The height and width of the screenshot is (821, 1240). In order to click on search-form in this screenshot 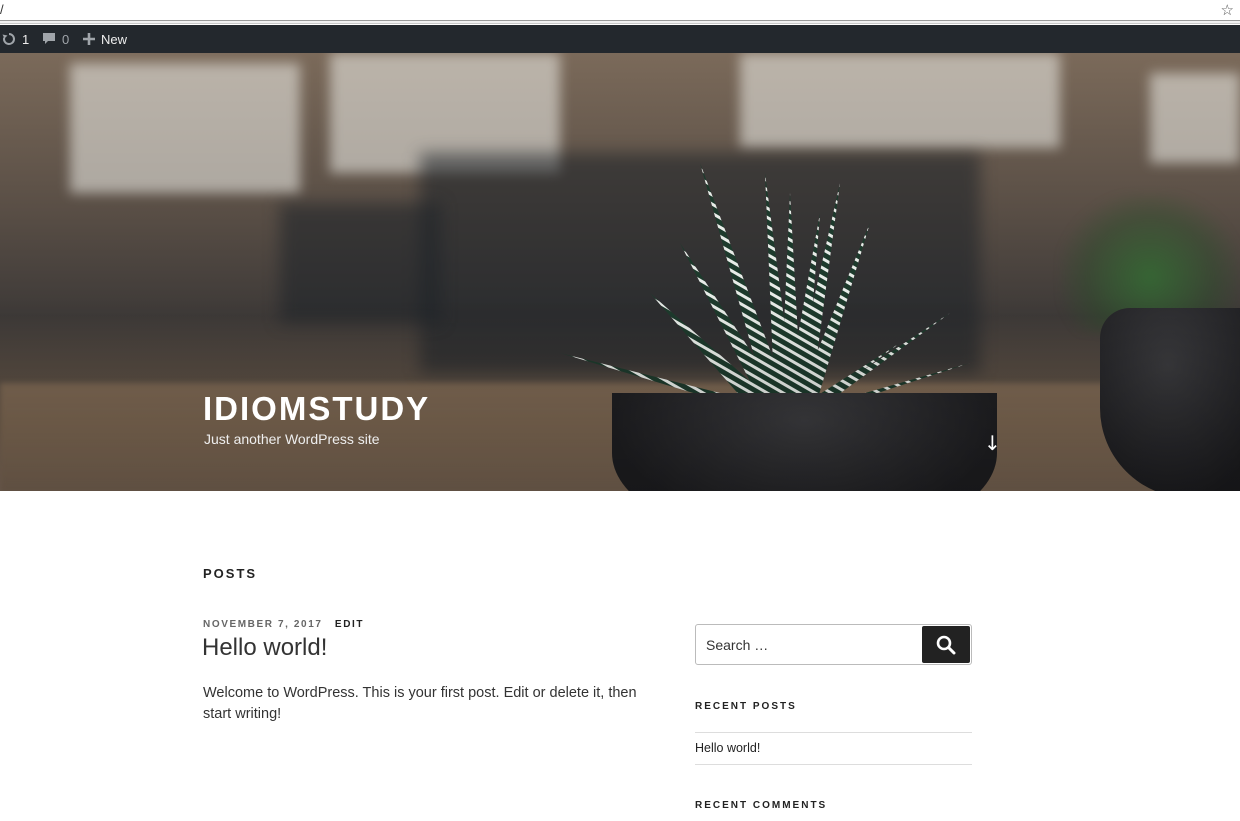, I will do `click(833, 644)`.